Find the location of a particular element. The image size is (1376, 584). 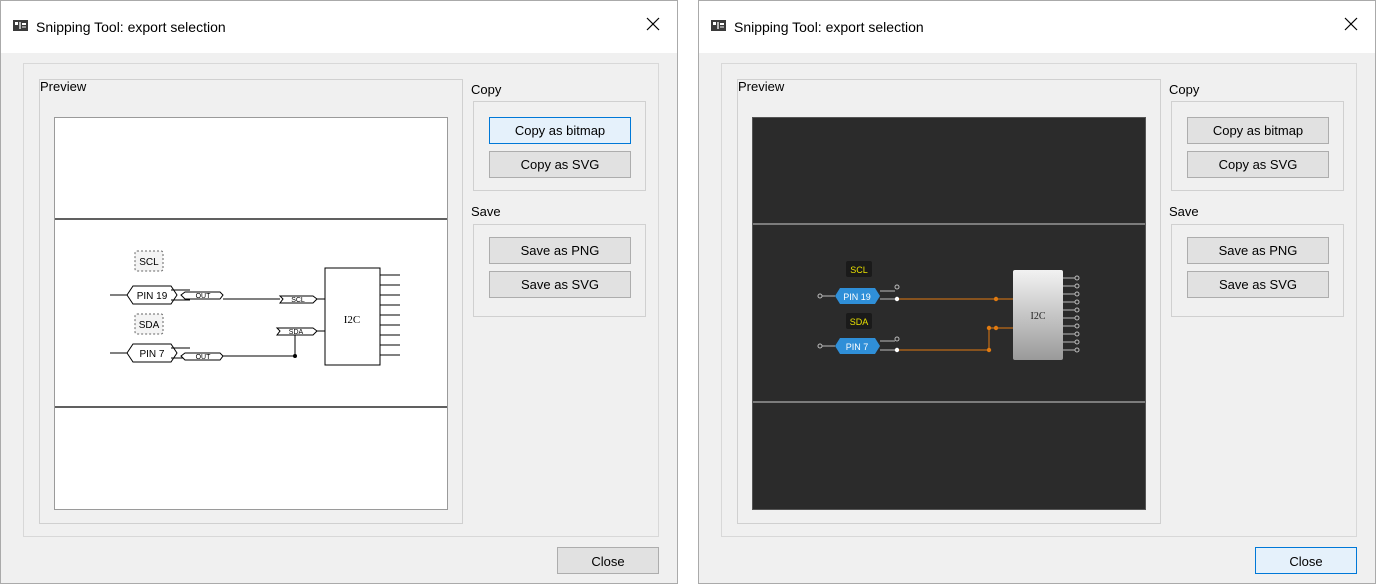

out-port-bottom-label: OUT is located at coordinates (204, 357).